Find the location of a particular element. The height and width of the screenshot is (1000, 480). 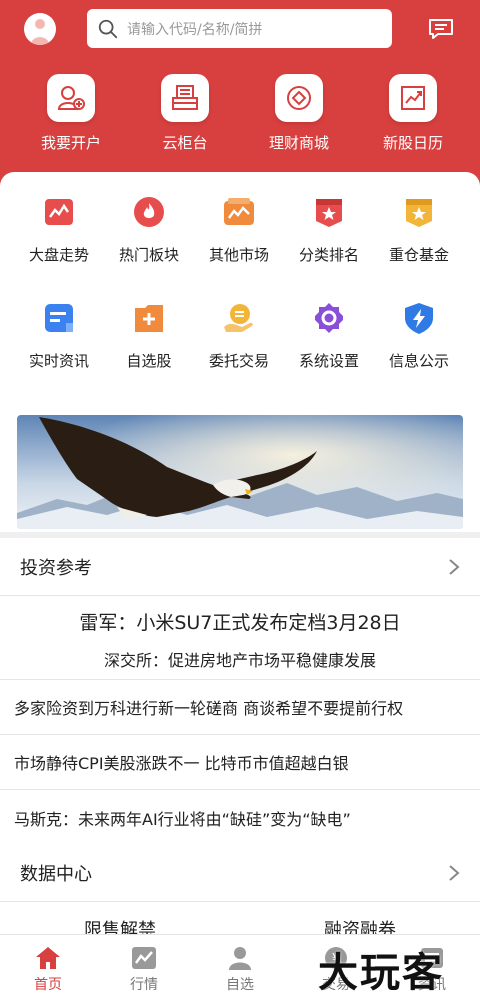

headline-subtitle: 深交所：促进房地产市场平稳健康发展 is located at coordinates (240, 659).